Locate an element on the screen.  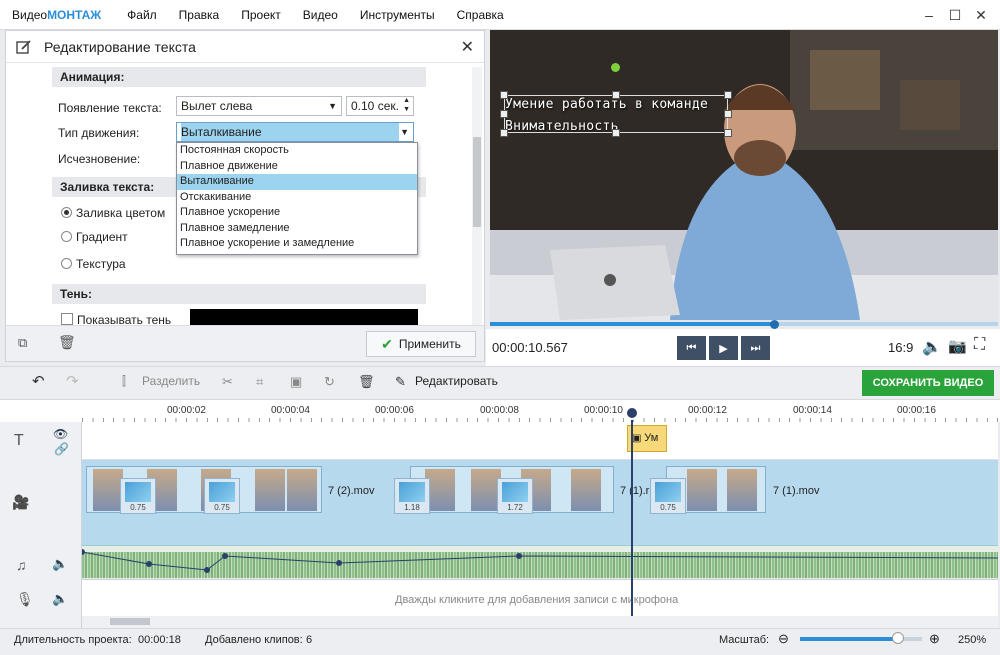
text-selection-box is located at coordinates (616, 114).